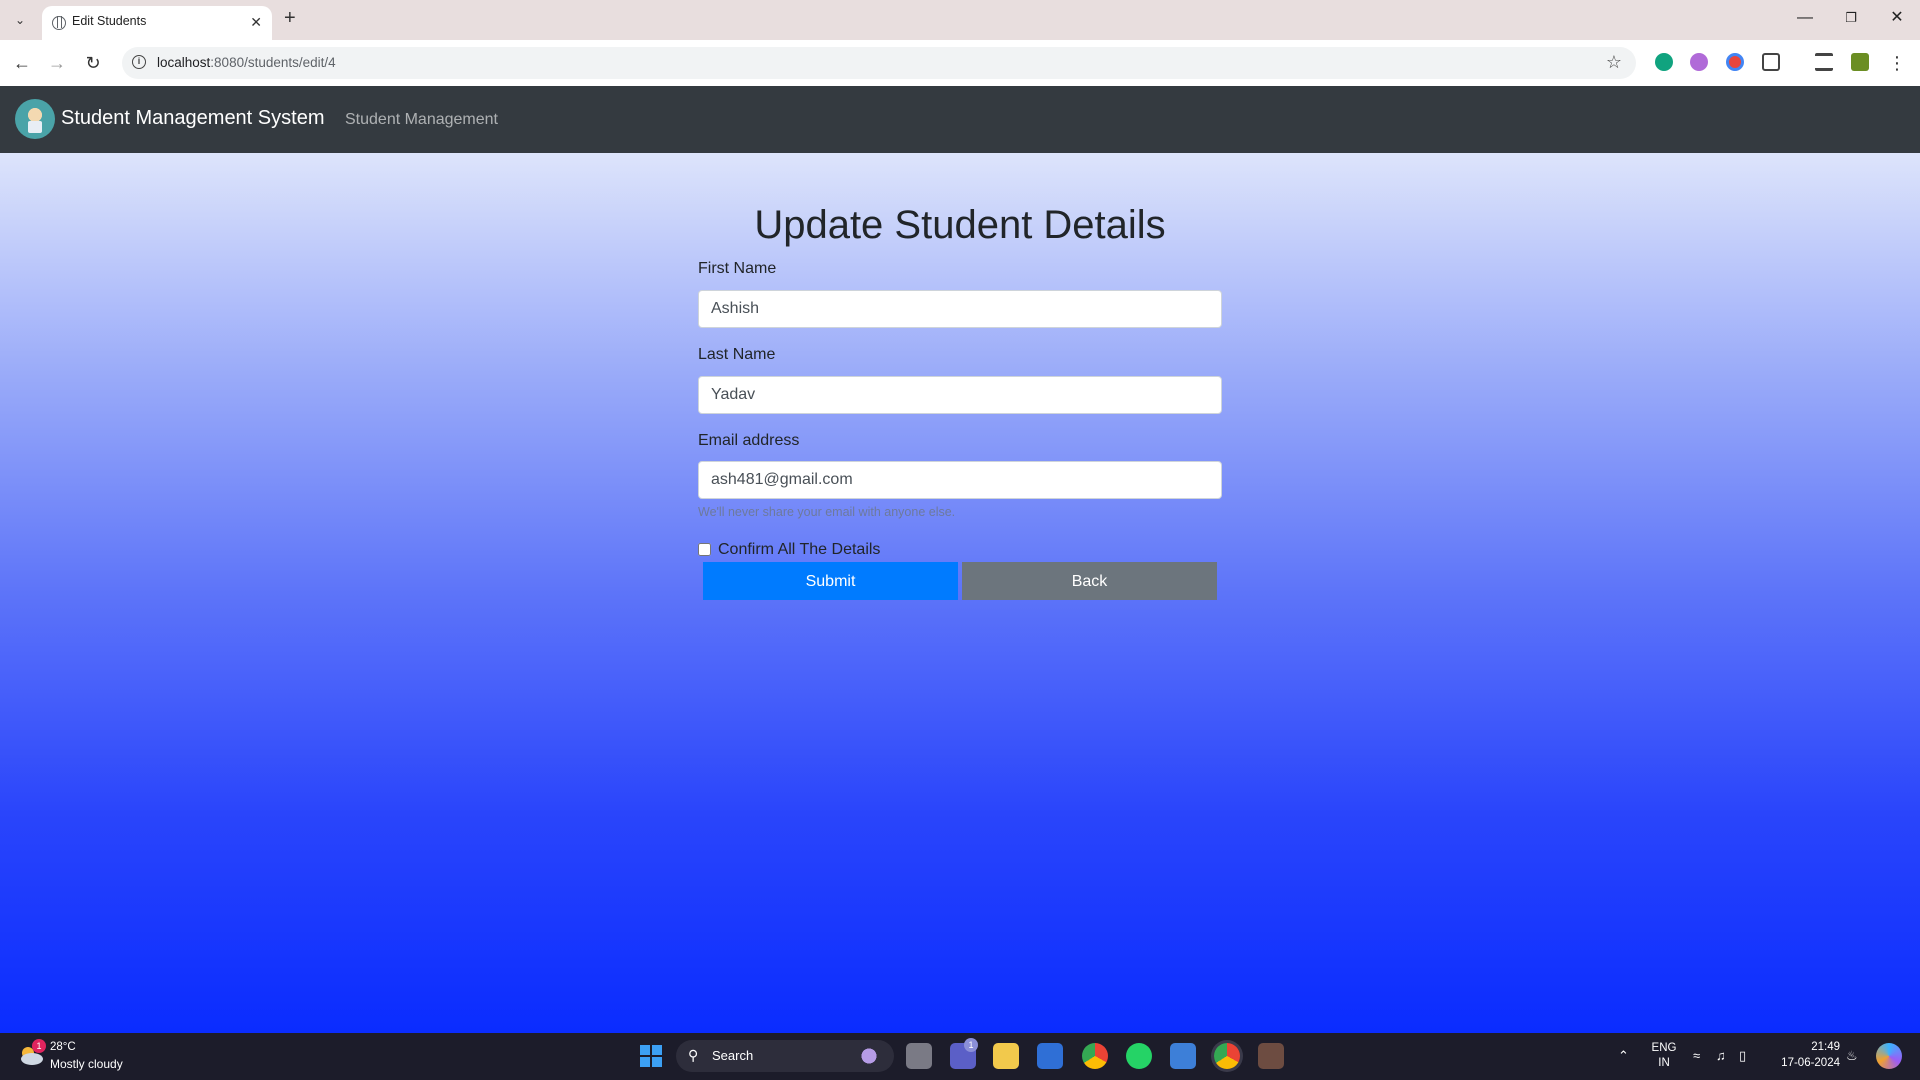 The height and width of the screenshot is (1080, 1920). What do you see at coordinates (1852, 1056) in the screenshot?
I see `bell-icon: ♨` at bounding box center [1852, 1056].